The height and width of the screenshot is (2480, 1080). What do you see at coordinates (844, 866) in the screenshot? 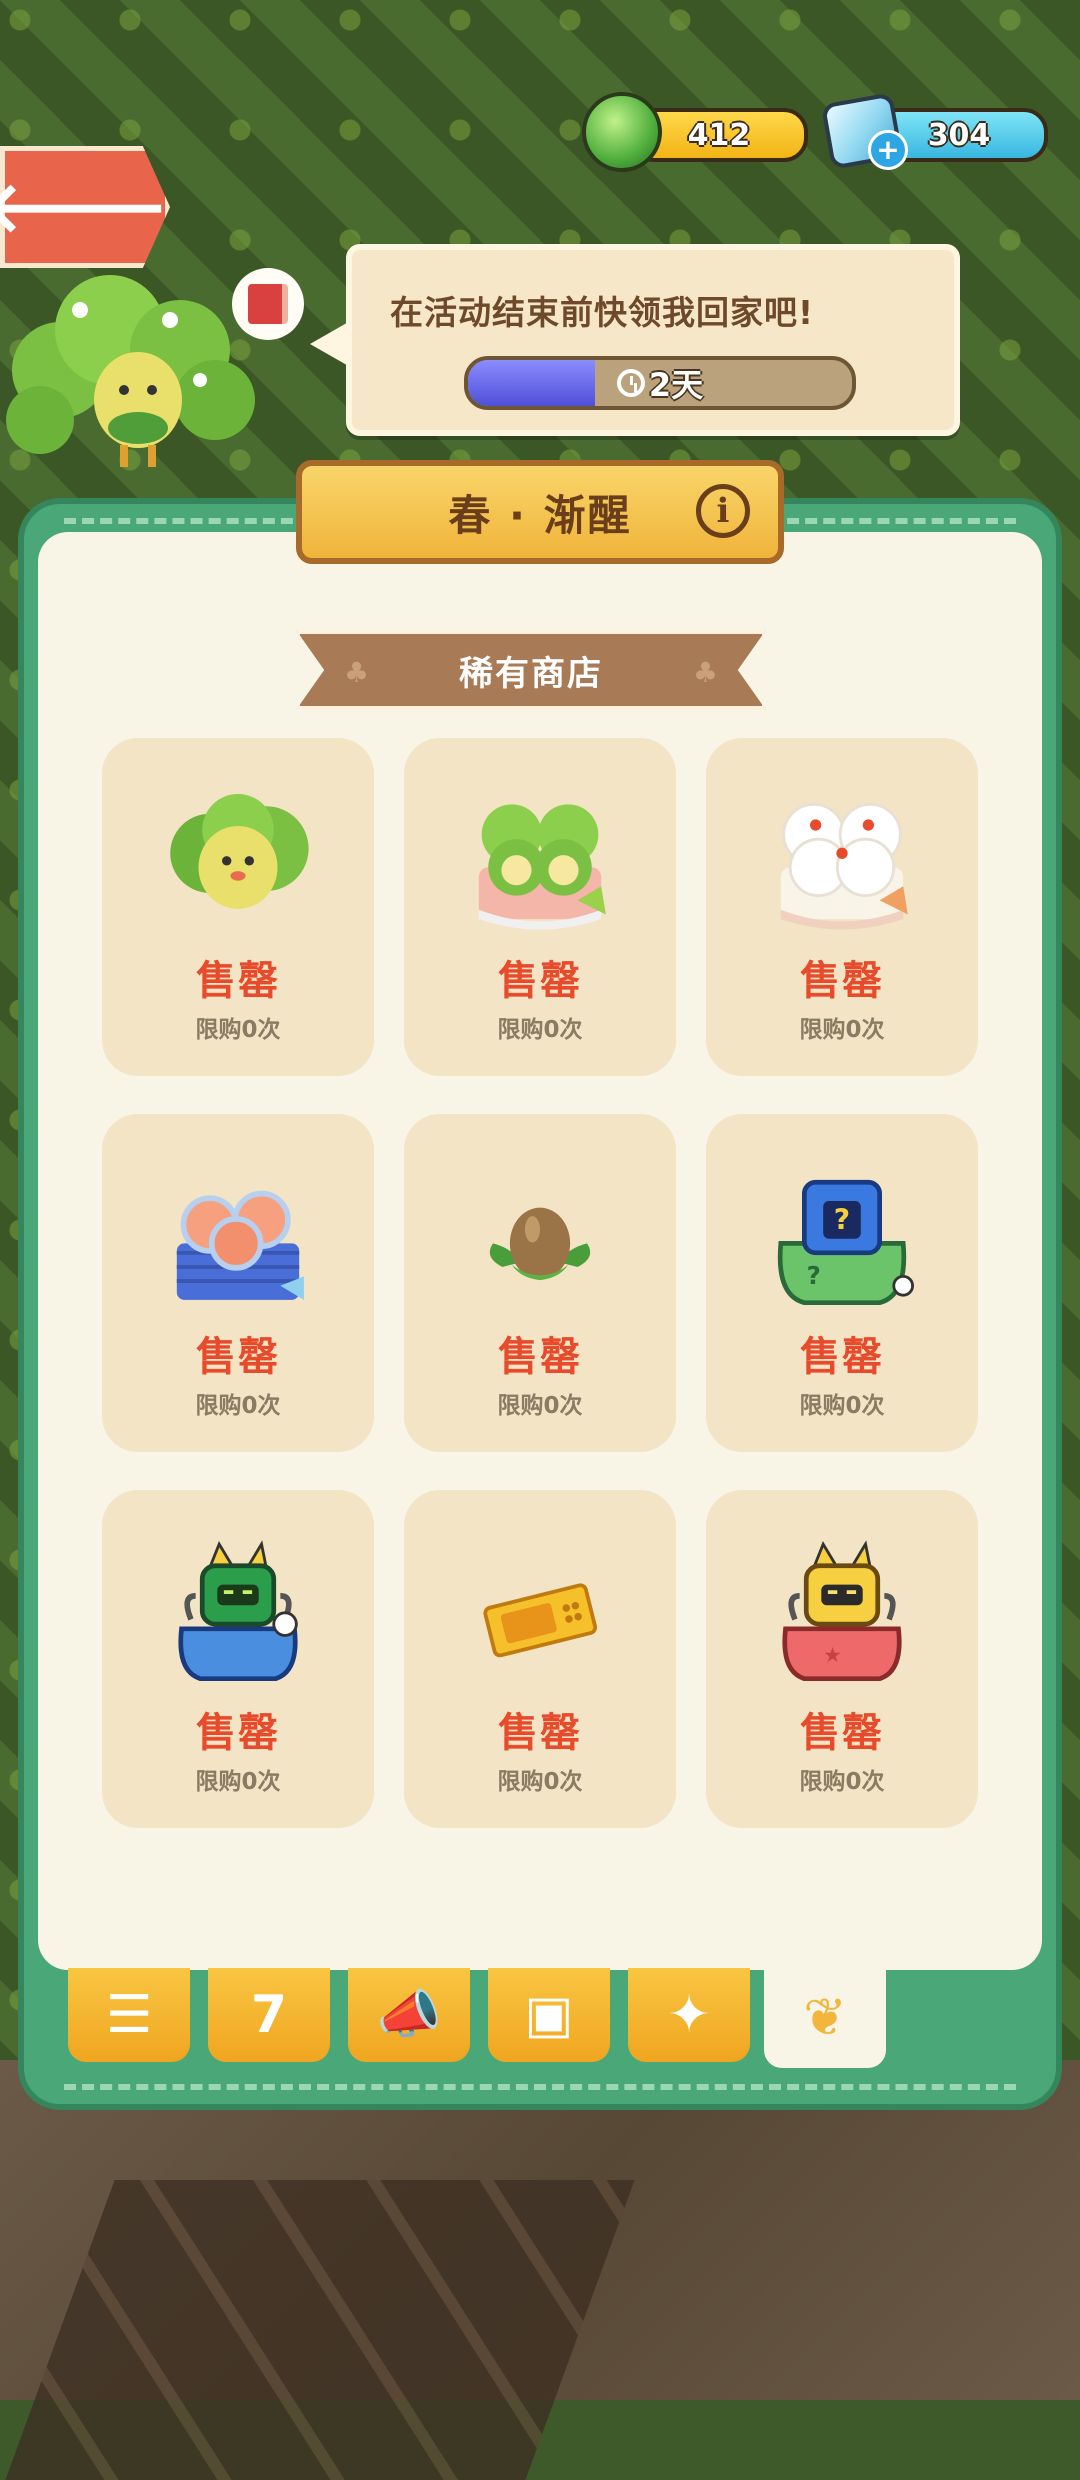
I see `white-bush-chick-bundle-icon` at bounding box center [844, 866].